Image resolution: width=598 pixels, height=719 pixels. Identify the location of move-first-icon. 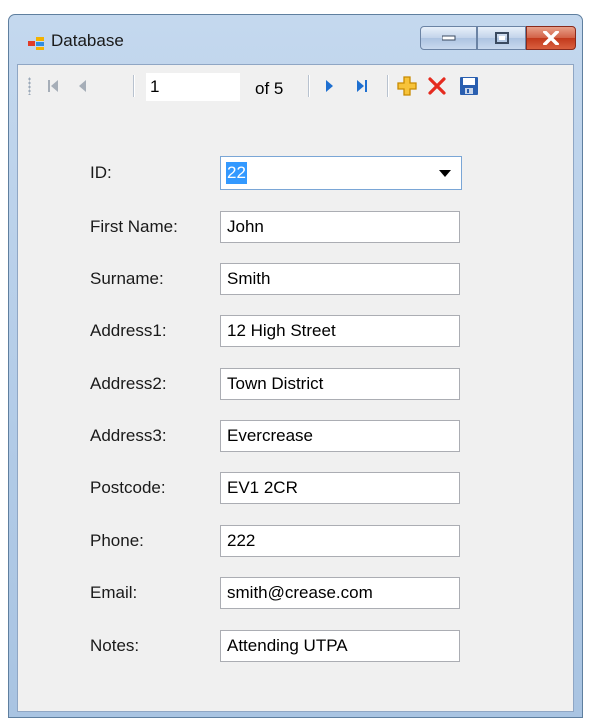
(53, 86).